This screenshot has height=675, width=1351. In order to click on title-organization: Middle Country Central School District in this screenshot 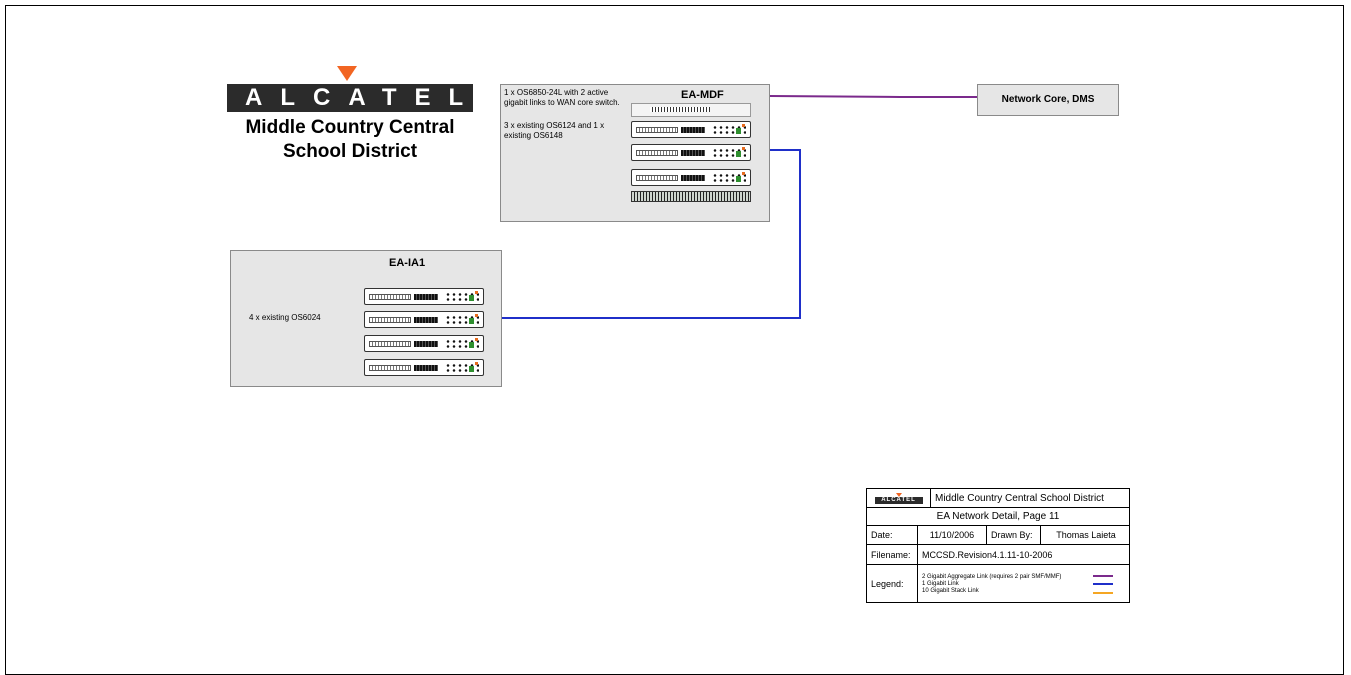, I will do `click(1019, 498)`.